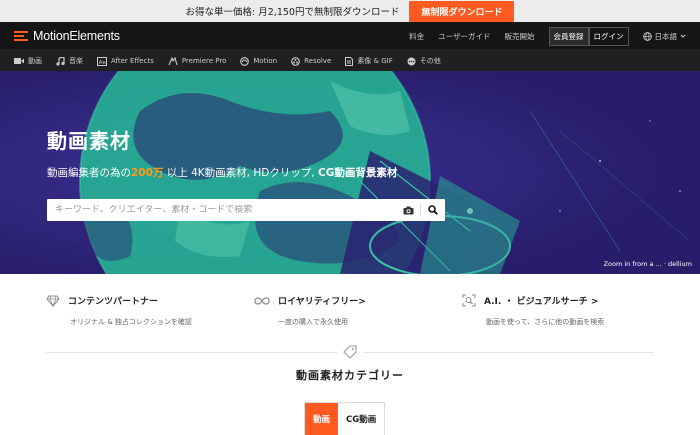  I want to click on header-nav: 料金 ユーザーガイド 販売開始 会員登録 ログイン 日本語, so click(548, 36).